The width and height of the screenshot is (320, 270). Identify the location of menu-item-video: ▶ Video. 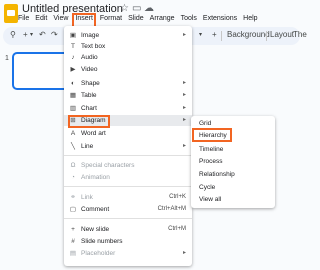
(128, 69).